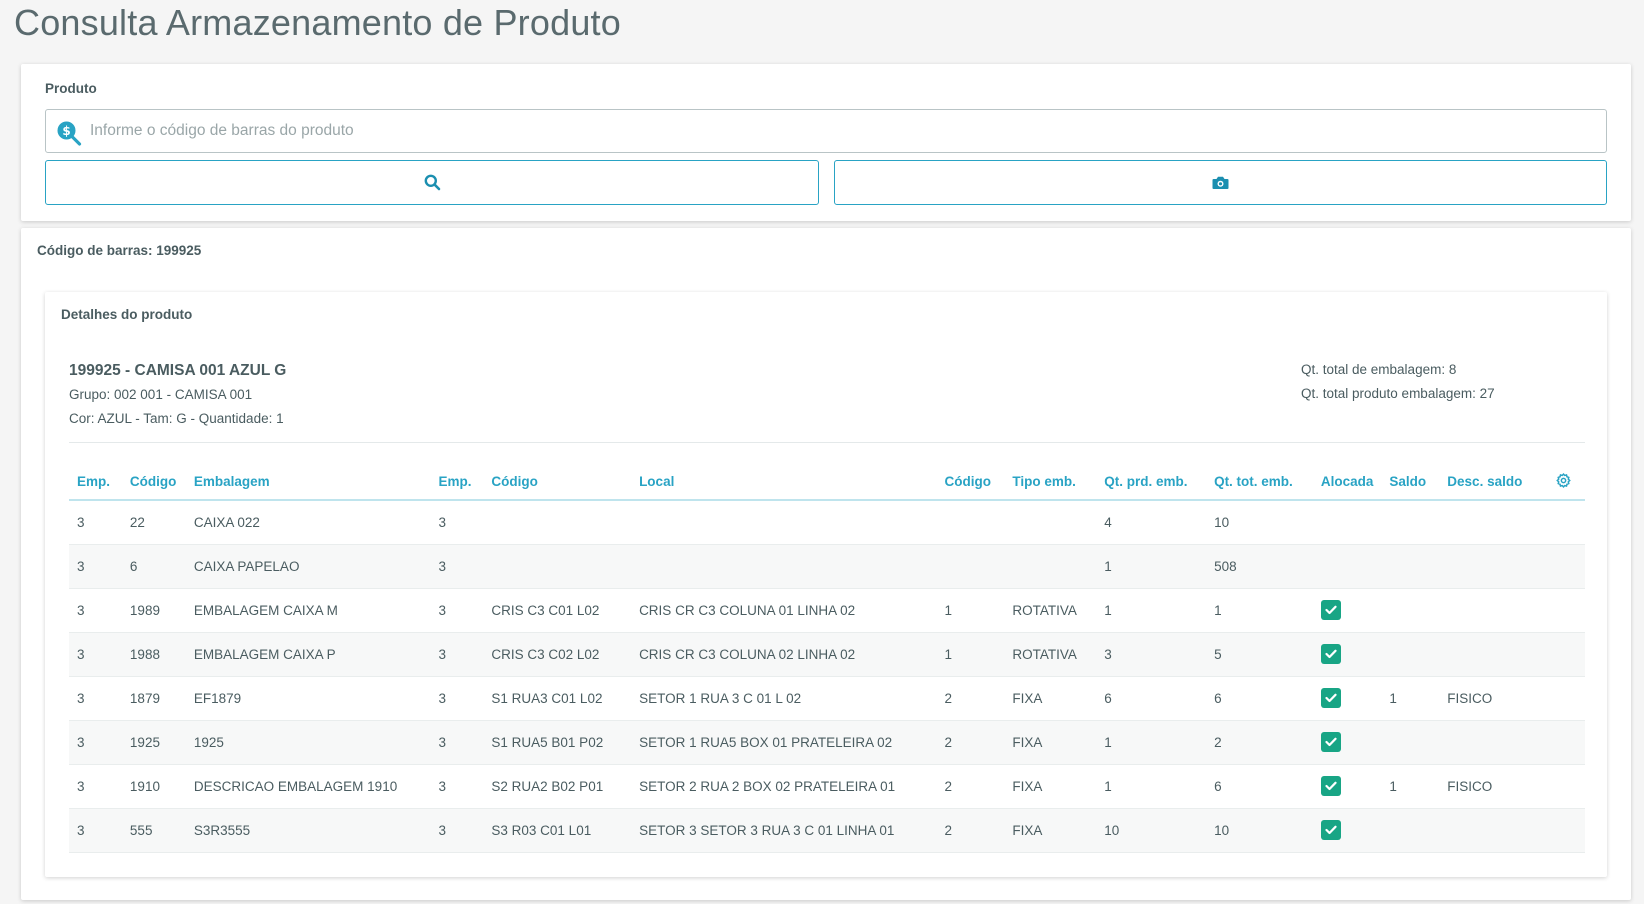  I want to click on column-header: Desc. saldo, so click(1490, 482).